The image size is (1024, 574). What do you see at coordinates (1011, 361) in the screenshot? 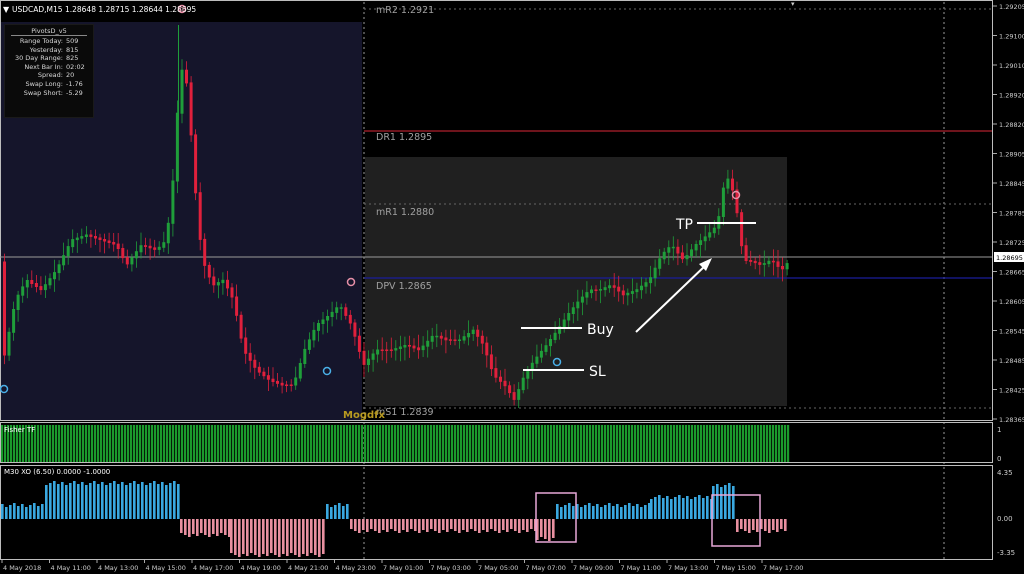
I see `price-tick-label: 1.28485` at bounding box center [1011, 361].